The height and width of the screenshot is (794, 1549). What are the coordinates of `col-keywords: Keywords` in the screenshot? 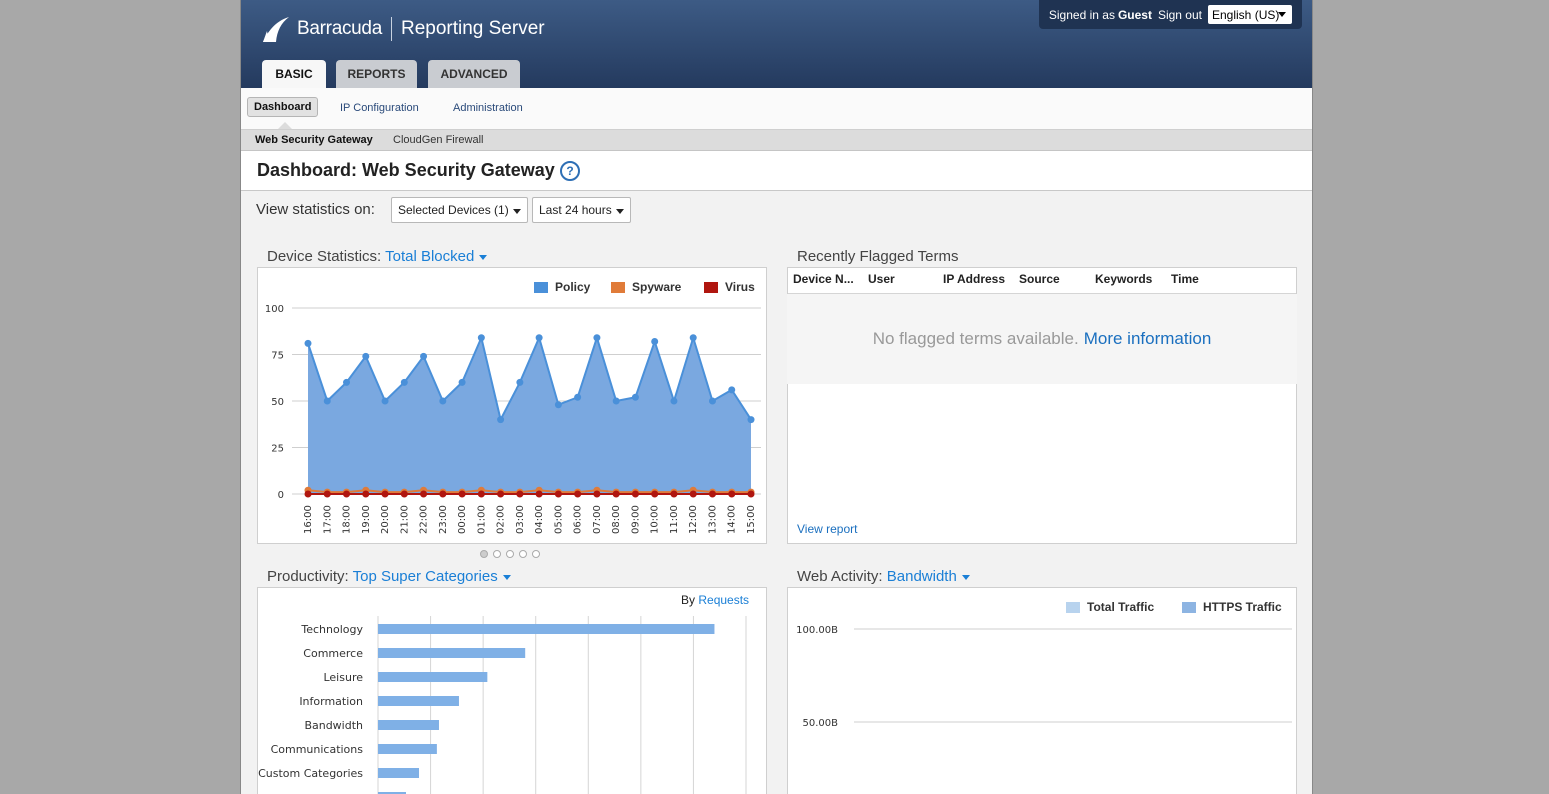 It's located at (1123, 279).